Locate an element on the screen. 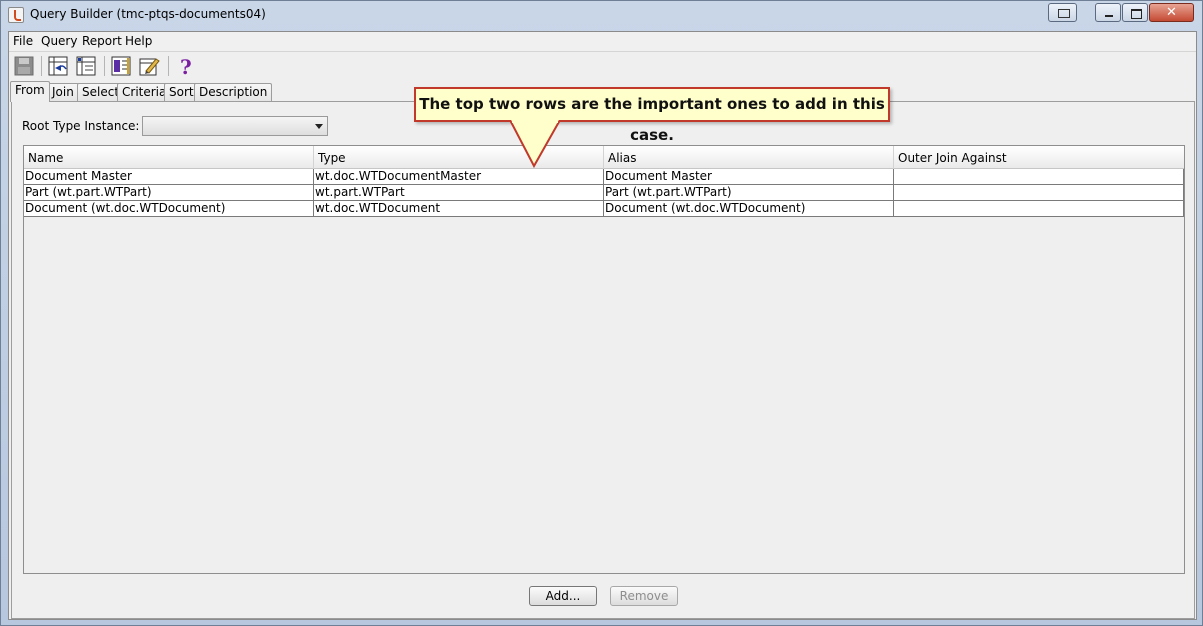 This screenshot has height=626, width=1203. cell-alias: Part (wt.part.WTPart) is located at coordinates (749, 193).